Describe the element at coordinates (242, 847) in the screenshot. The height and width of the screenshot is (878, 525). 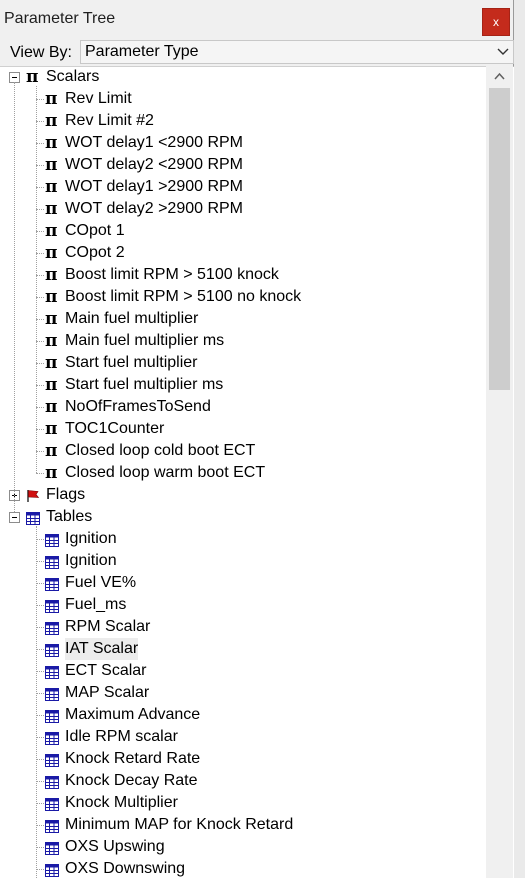
I see `tree-item-table: OXS Upswing` at that location.